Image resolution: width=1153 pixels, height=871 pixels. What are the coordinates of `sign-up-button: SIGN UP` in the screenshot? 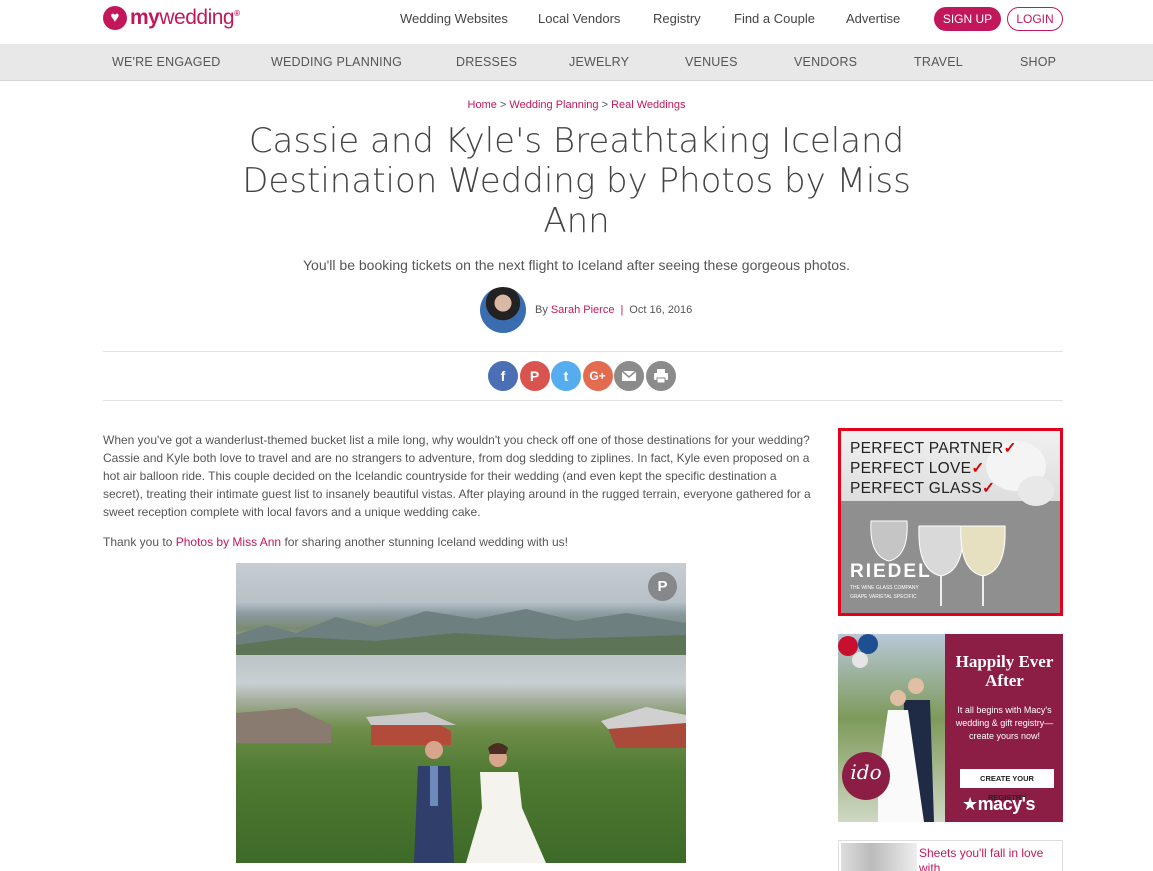 It's located at (967, 19).